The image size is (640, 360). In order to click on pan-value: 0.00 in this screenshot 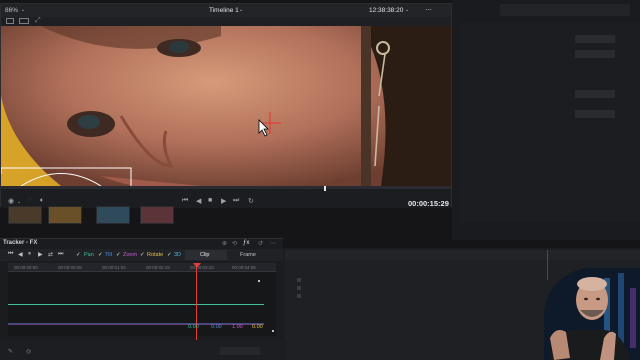, I will do `click(193, 327)`.